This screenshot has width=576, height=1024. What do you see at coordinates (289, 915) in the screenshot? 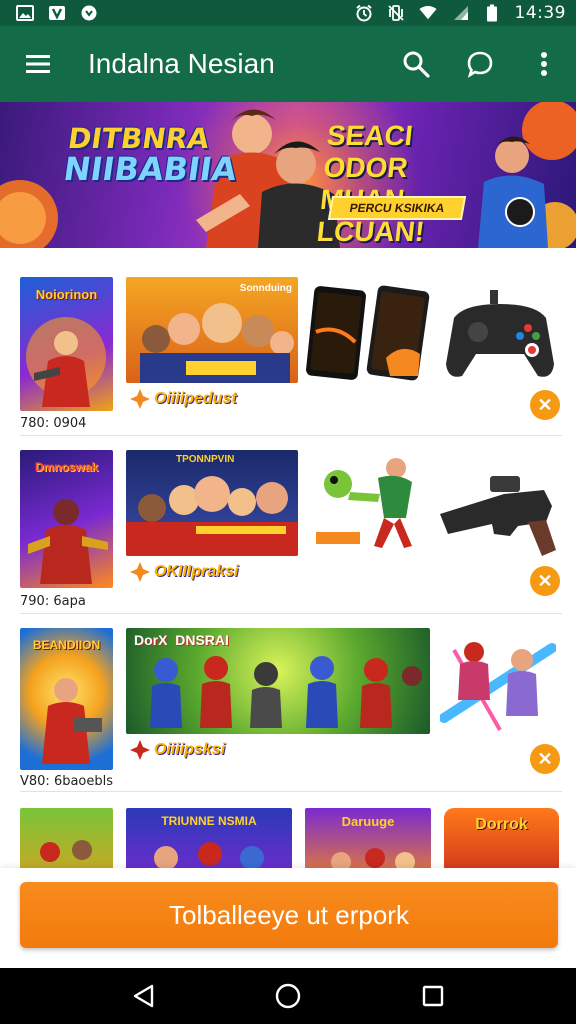
I see `primary-action-button: Tolballeeye ut erpork` at bounding box center [289, 915].